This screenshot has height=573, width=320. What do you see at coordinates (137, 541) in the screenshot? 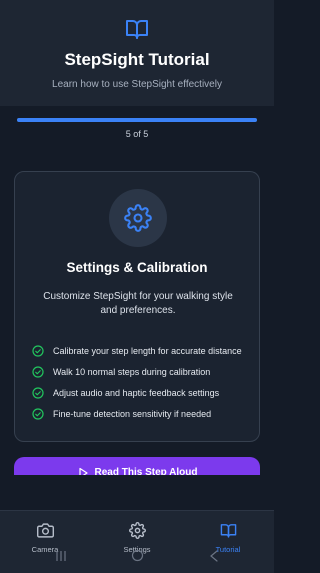
I see `bottom-nav: Camera Settings Tutorial` at bounding box center [137, 541].